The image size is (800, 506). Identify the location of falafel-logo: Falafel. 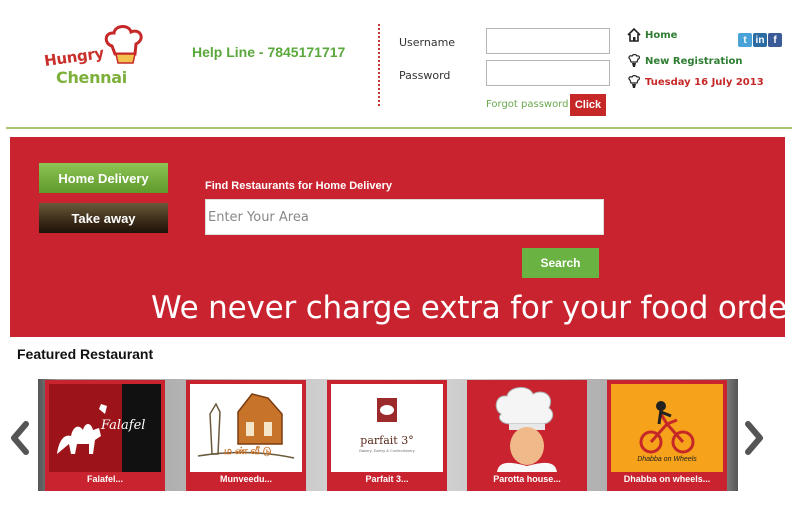
(105, 428).